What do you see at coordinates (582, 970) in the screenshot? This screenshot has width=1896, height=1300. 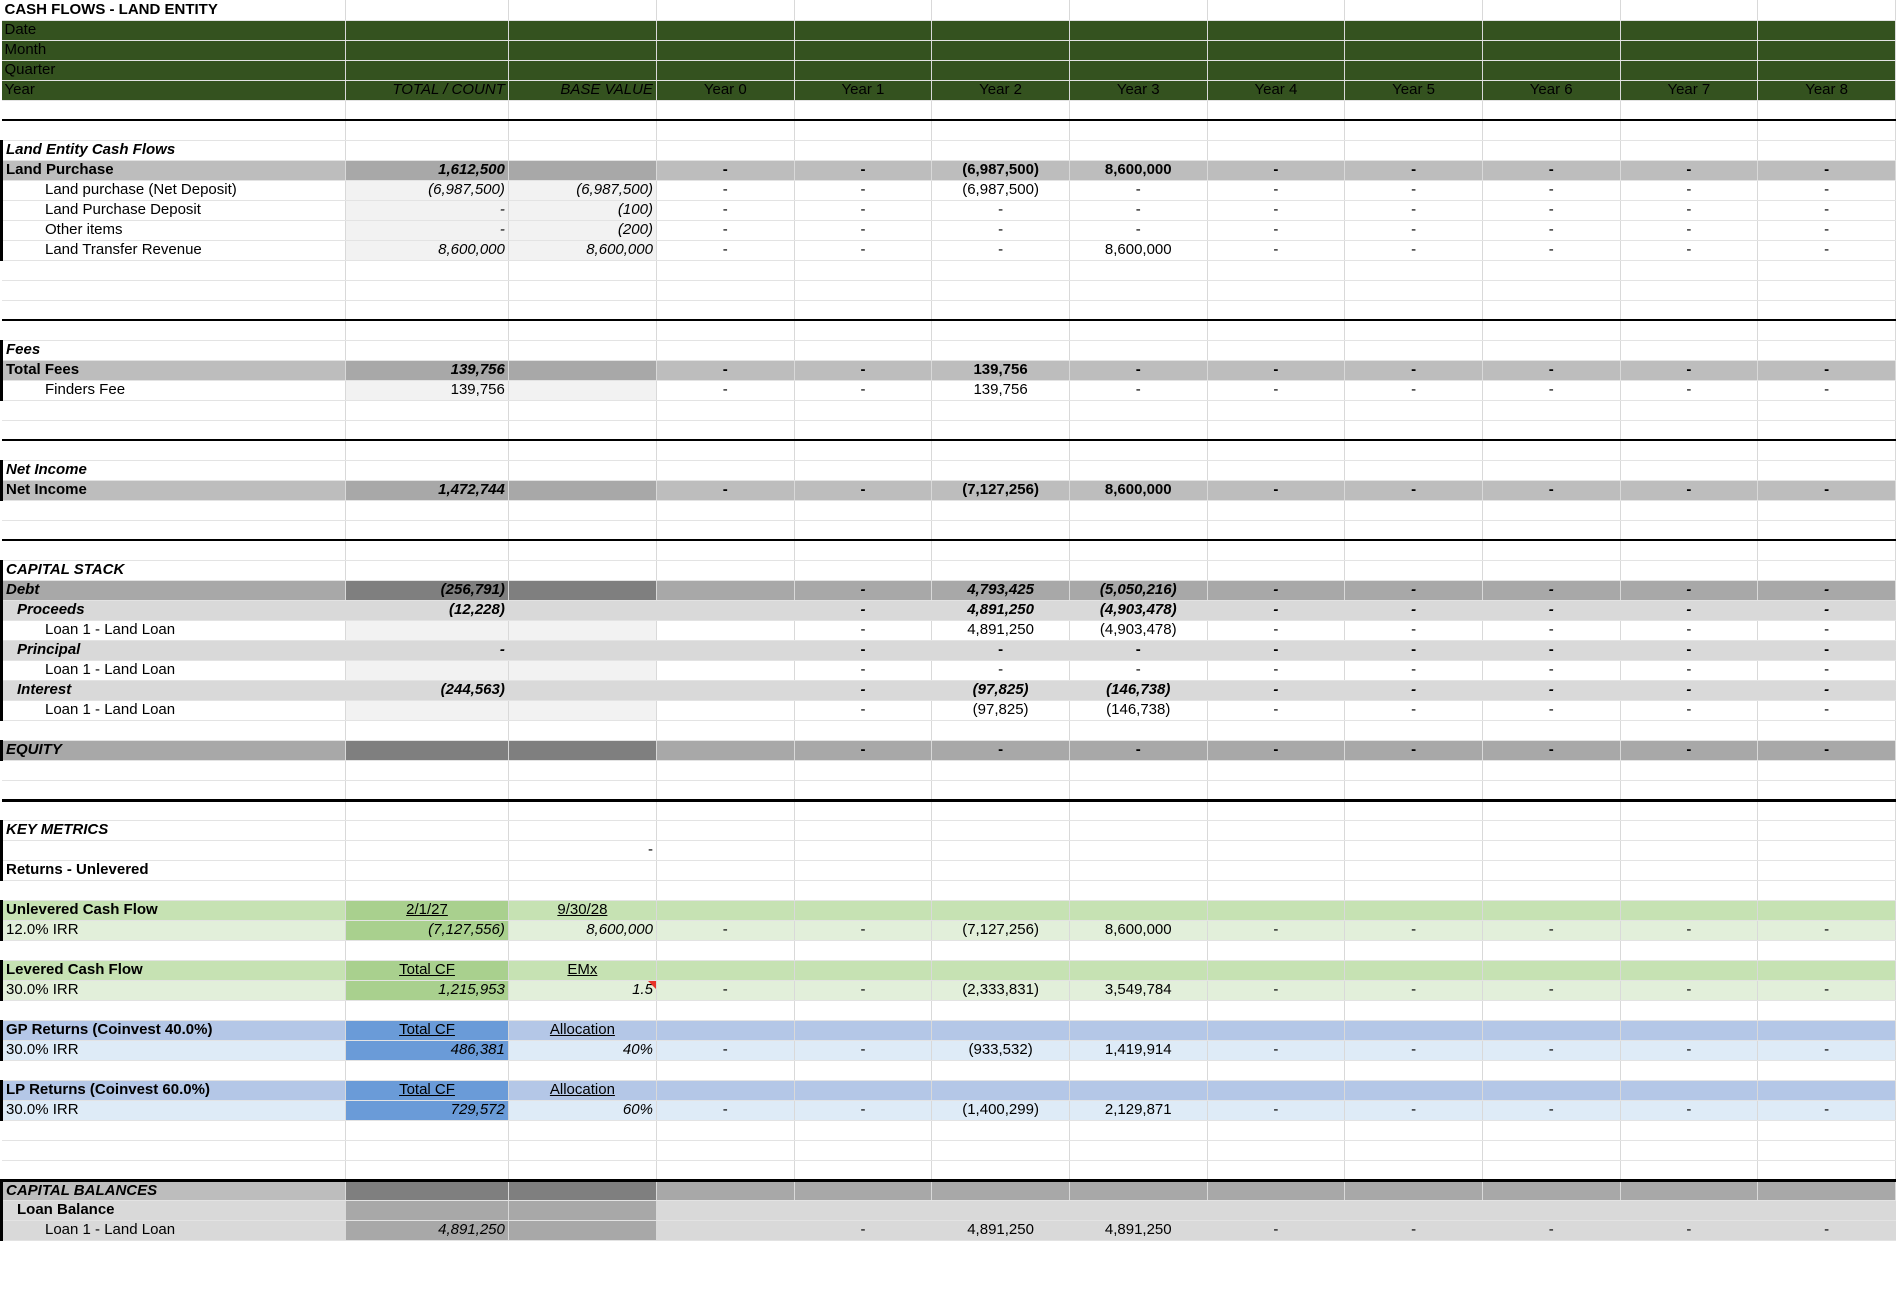 I see `metric-header-2: EMx` at bounding box center [582, 970].